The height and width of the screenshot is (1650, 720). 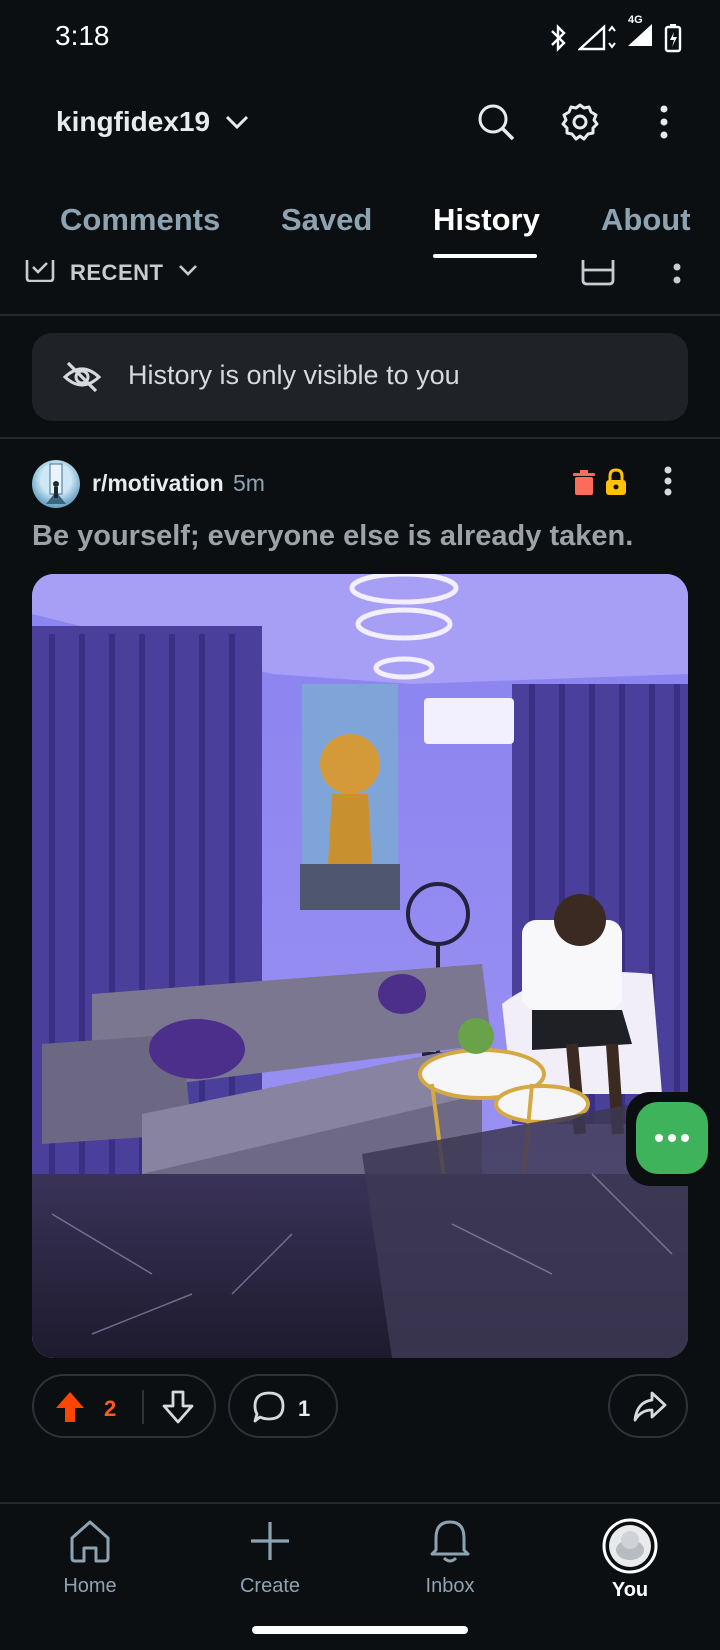 I want to click on upvote-filled-icon, so click(x=70, y=1407).